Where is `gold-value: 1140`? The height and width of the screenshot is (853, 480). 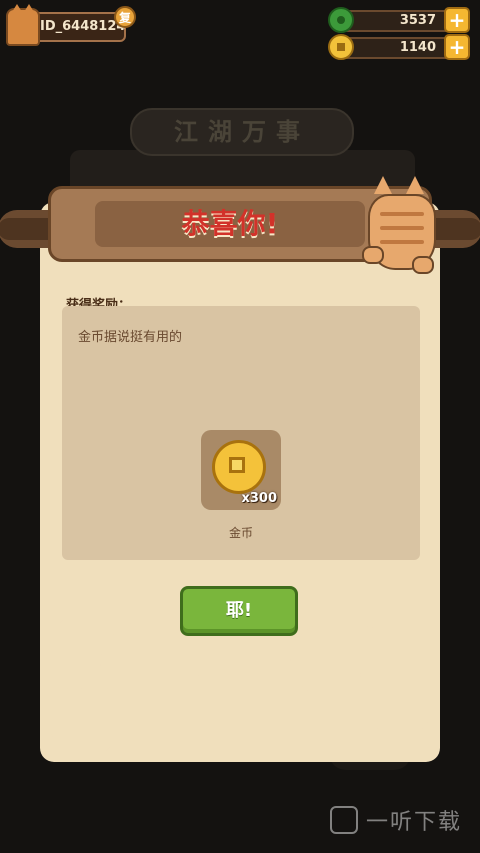 gold-value: 1140 is located at coordinates (417, 47).